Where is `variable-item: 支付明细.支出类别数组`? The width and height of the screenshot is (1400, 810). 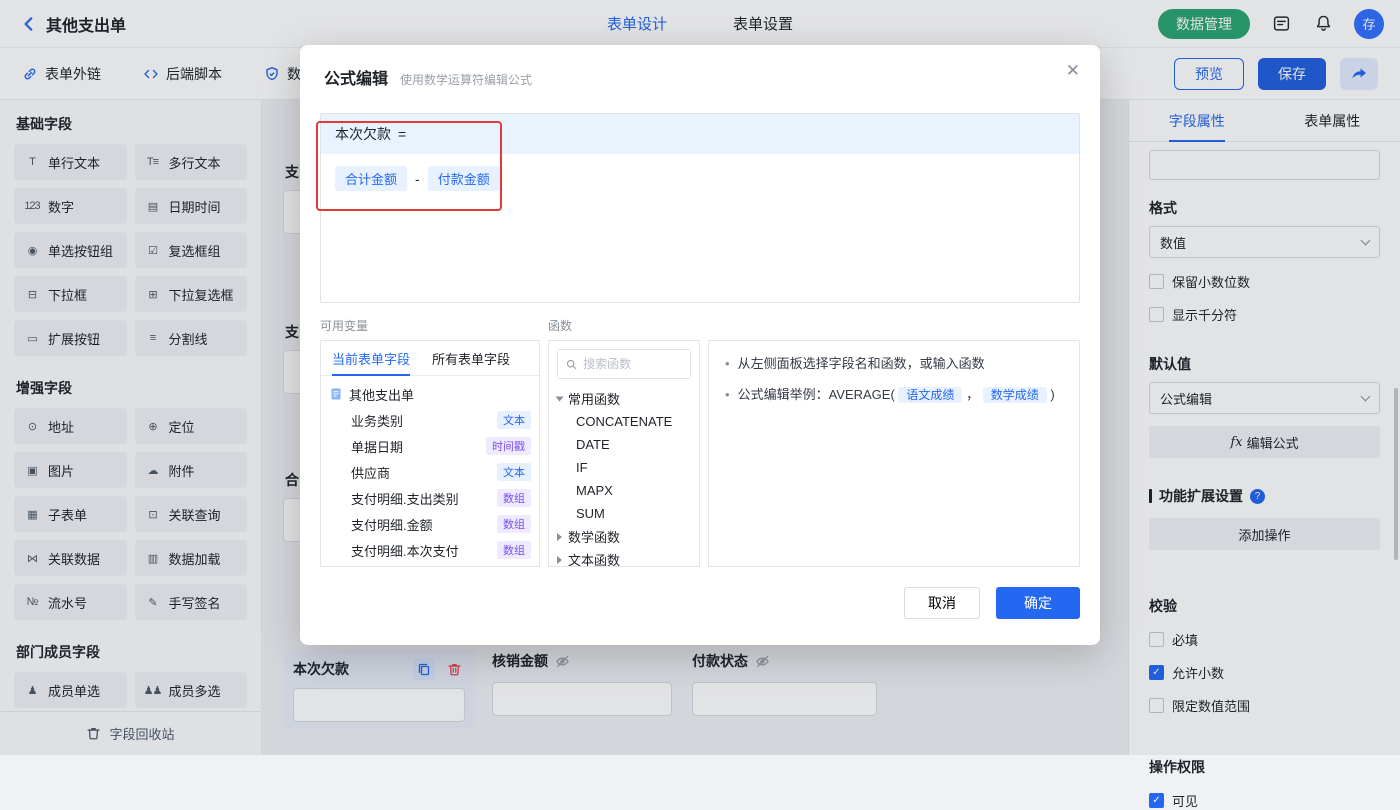 variable-item: 支付明细.支出类别数组 is located at coordinates (430, 498).